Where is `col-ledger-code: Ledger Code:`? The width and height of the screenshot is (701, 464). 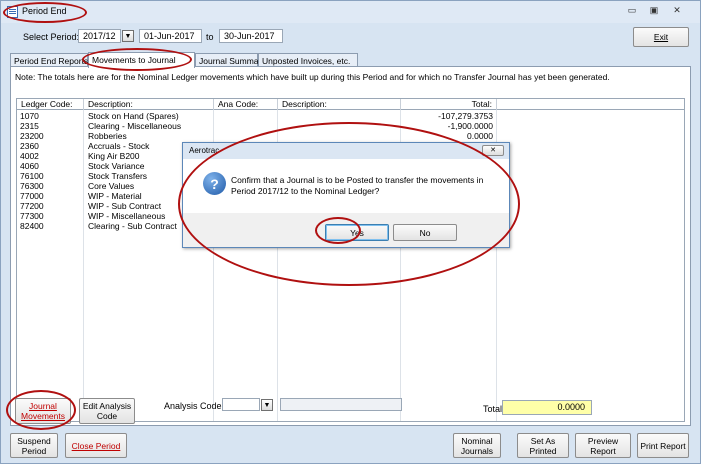 col-ledger-code: Ledger Code: is located at coordinates (50, 104).